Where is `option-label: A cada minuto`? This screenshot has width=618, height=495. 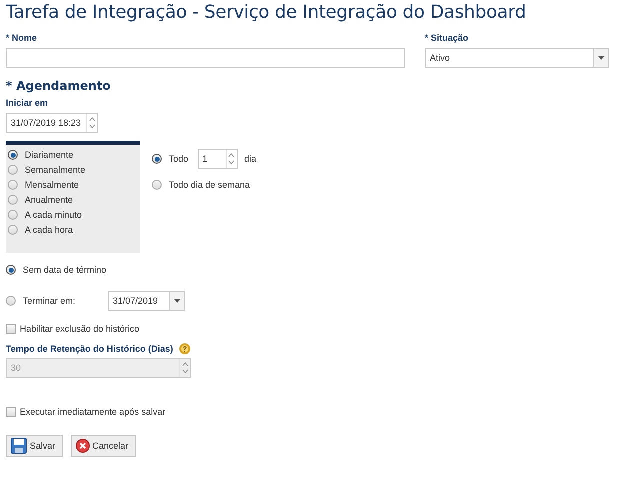
option-label: A cada minuto is located at coordinates (53, 215).